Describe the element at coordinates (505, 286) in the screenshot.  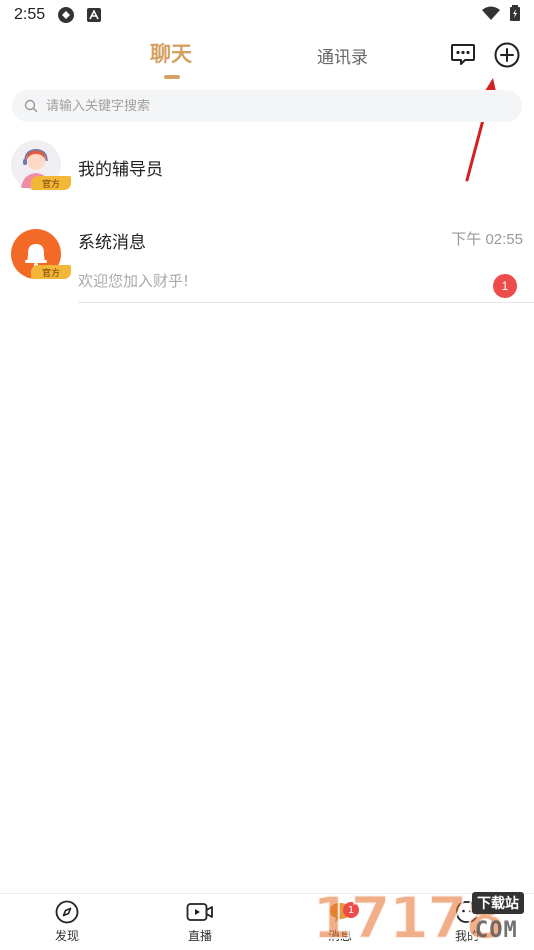
I see `unread-count-badge: 1` at that location.